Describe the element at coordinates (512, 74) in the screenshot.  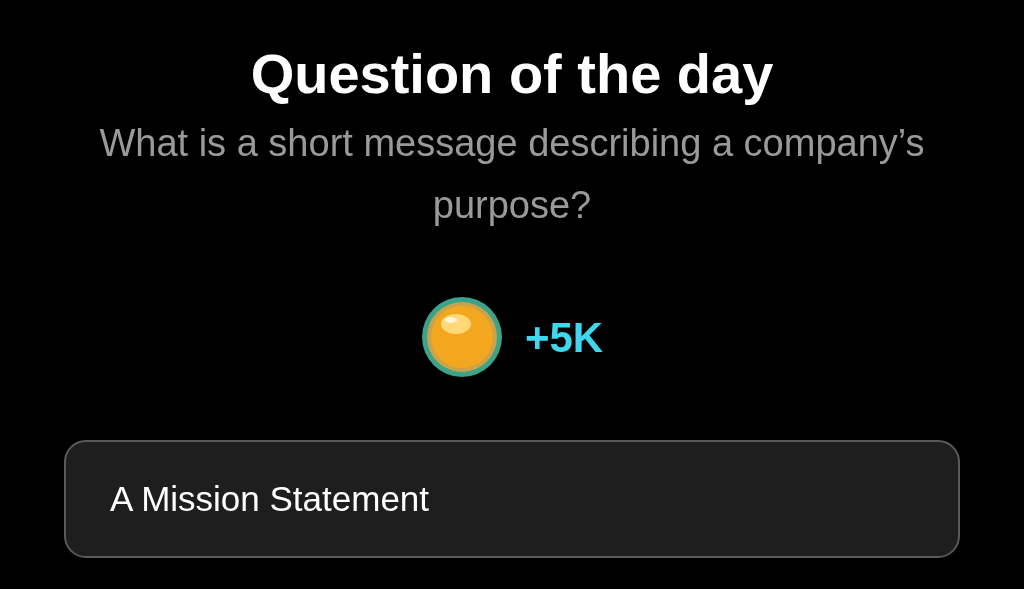
I see `heading: Question of the day` at that location.